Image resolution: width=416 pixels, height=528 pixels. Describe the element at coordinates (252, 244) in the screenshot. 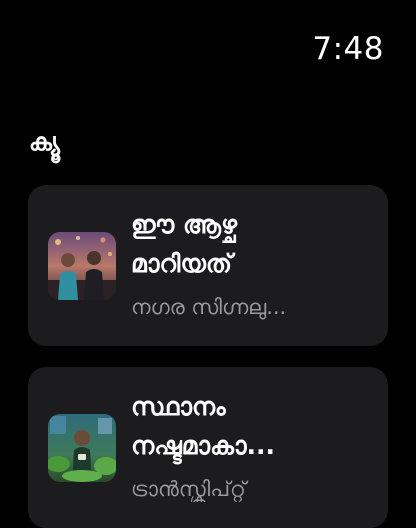

I see `episode-title: ഈ ആഴ്ച മാറിയത്` at that location.